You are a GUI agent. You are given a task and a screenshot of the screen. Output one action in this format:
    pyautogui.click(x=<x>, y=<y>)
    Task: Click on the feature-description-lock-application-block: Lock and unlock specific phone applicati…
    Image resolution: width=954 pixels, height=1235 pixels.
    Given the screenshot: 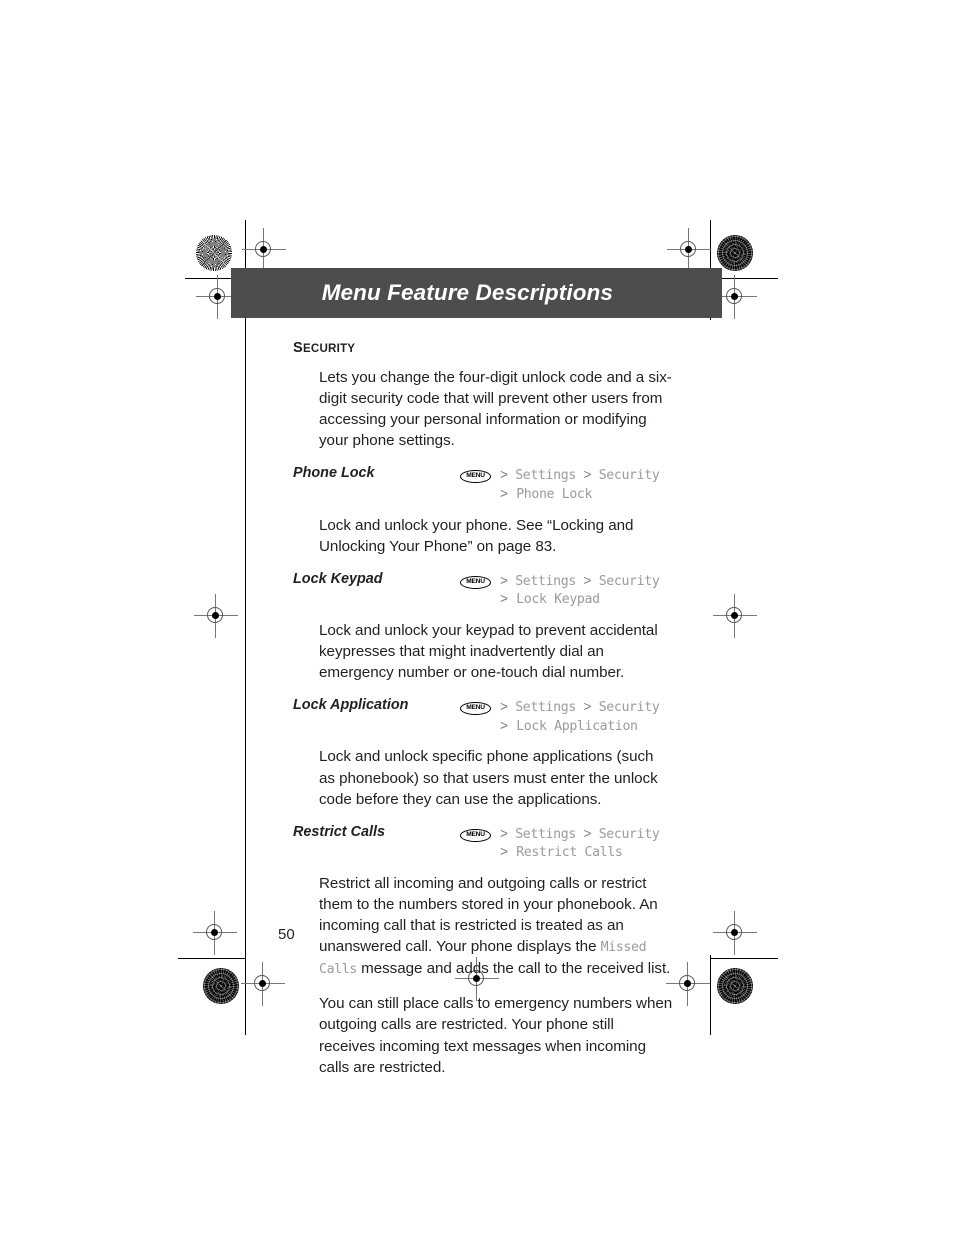 What is the action you would take?
    pyautogui.click(x=483, y=777)
    